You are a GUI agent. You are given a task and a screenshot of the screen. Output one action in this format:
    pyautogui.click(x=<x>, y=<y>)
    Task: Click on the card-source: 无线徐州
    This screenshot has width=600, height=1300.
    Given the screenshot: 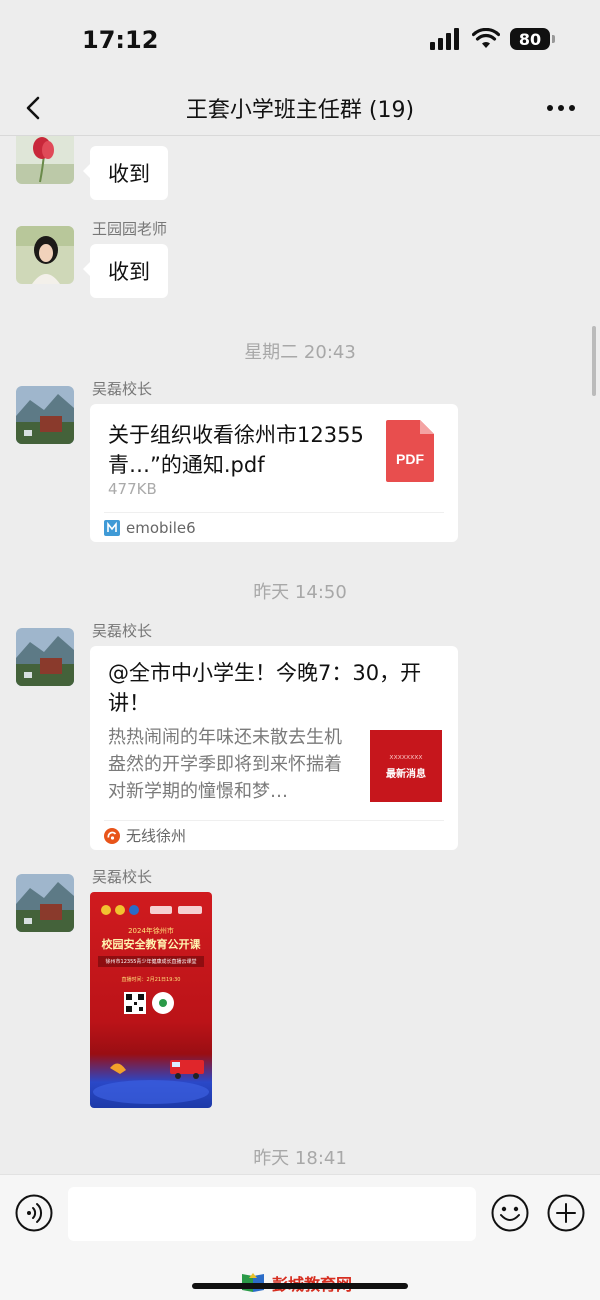 What is the action you would take?
    pyautogui.click(x=274, y=835)
    